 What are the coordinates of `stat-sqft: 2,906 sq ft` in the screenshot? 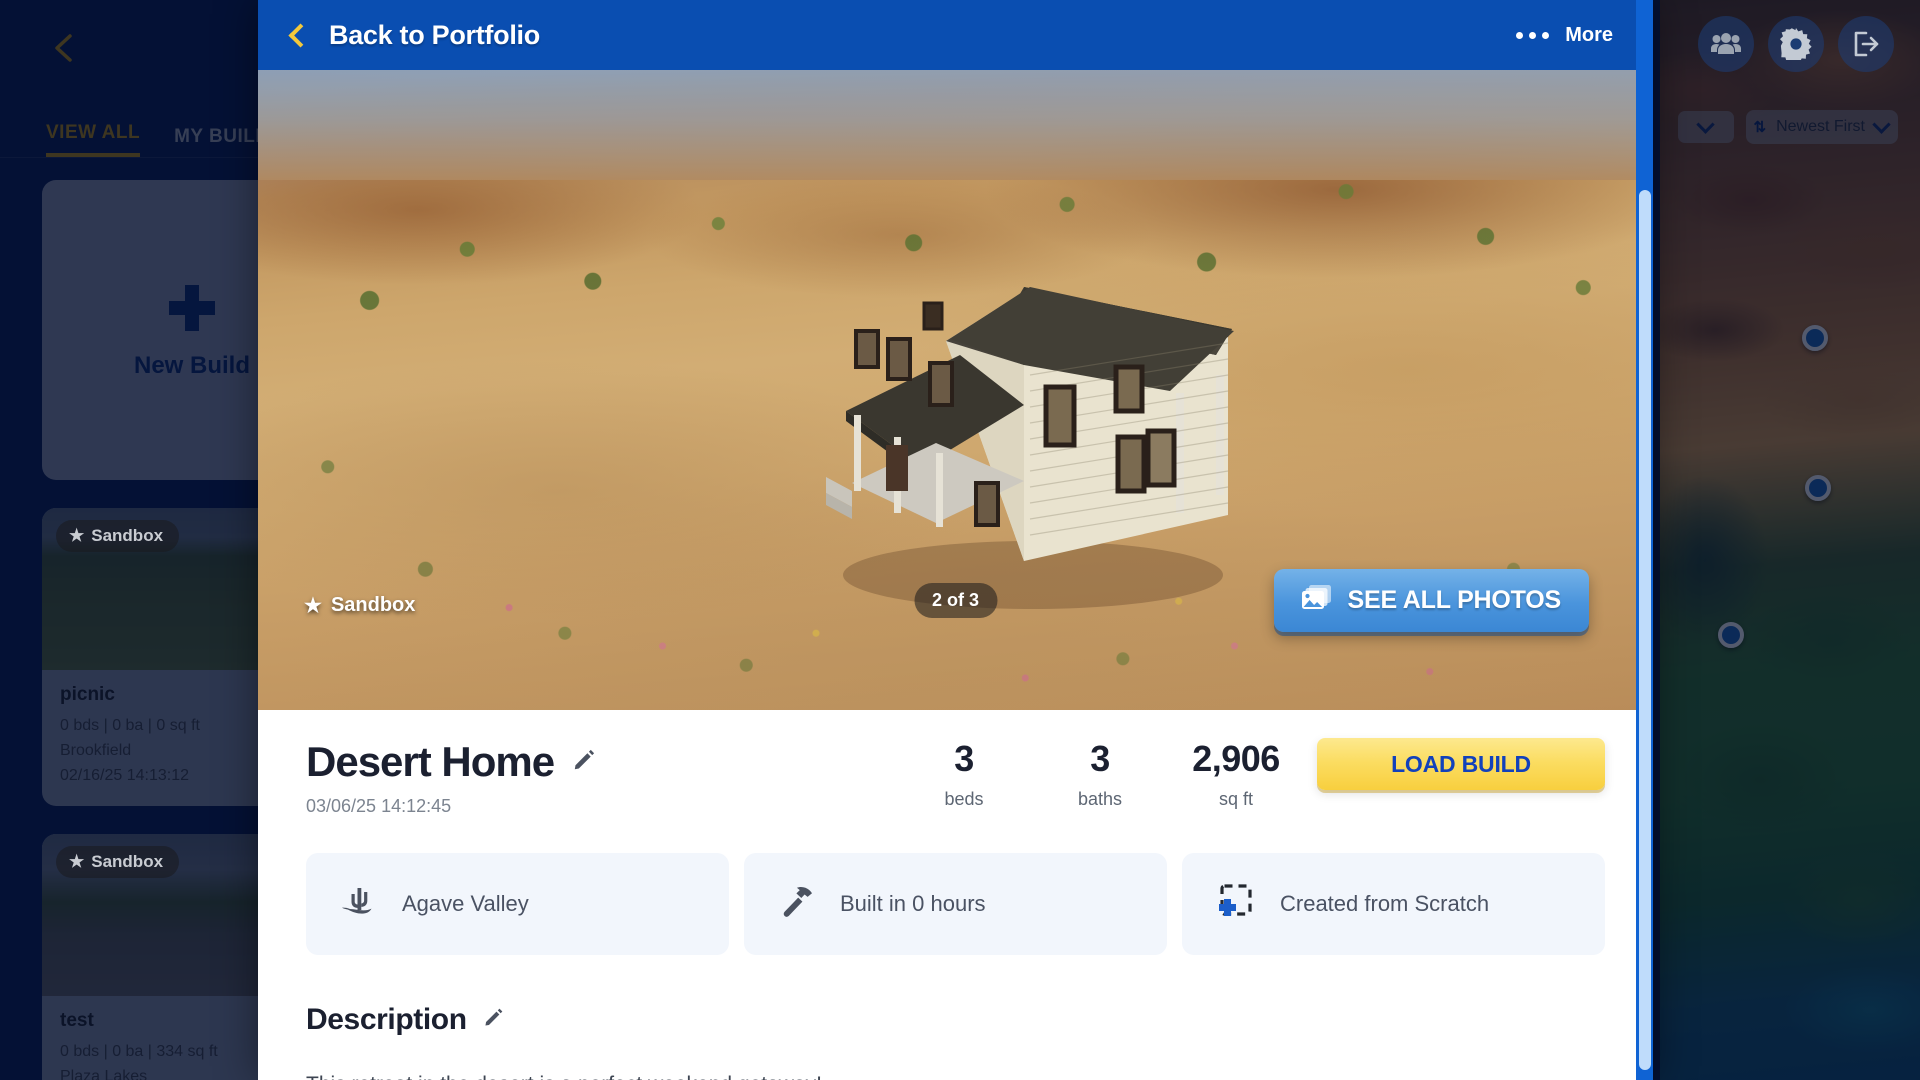 It's located at (1236, 774).